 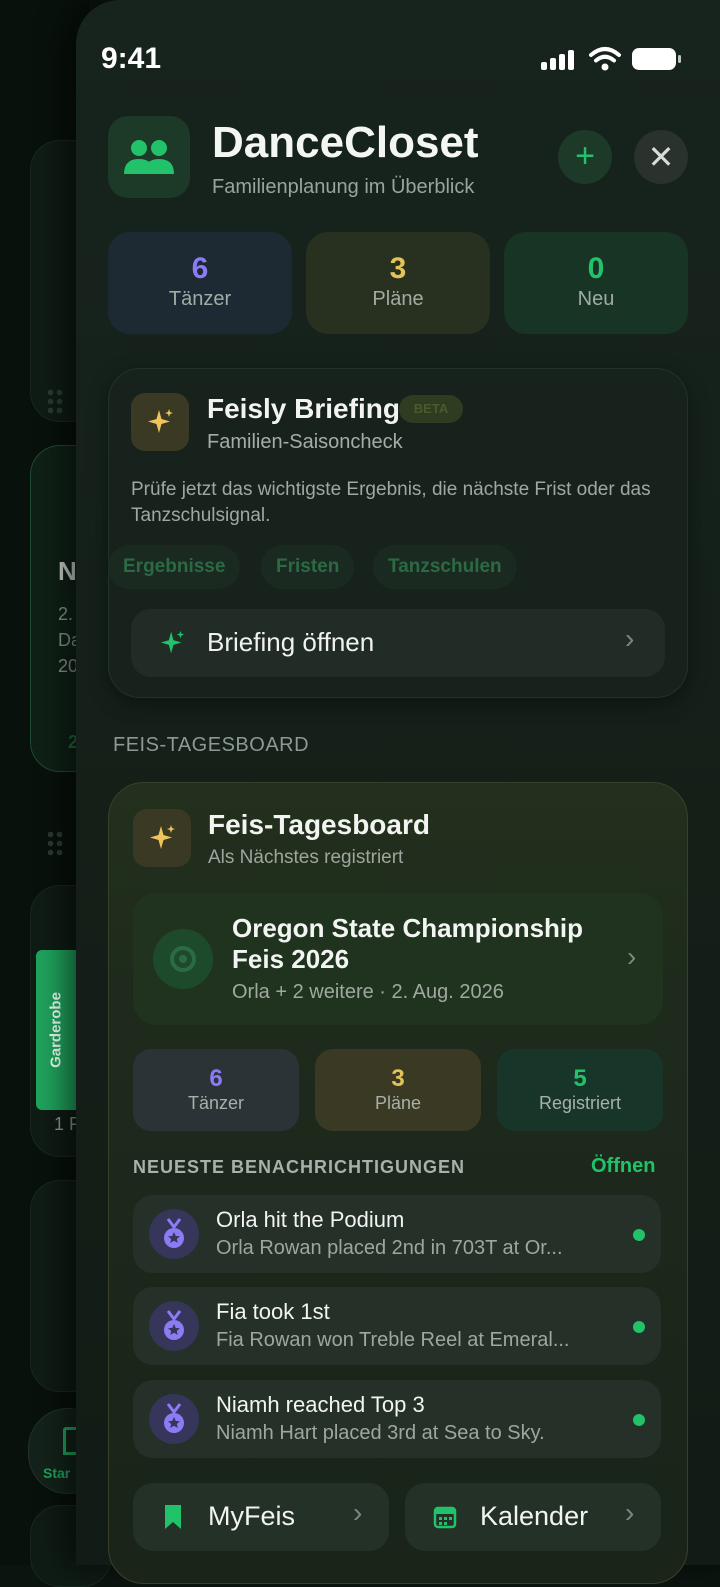 I want to click on notification-title: Niamh reached Top 3, so click(x=320, y=1404).